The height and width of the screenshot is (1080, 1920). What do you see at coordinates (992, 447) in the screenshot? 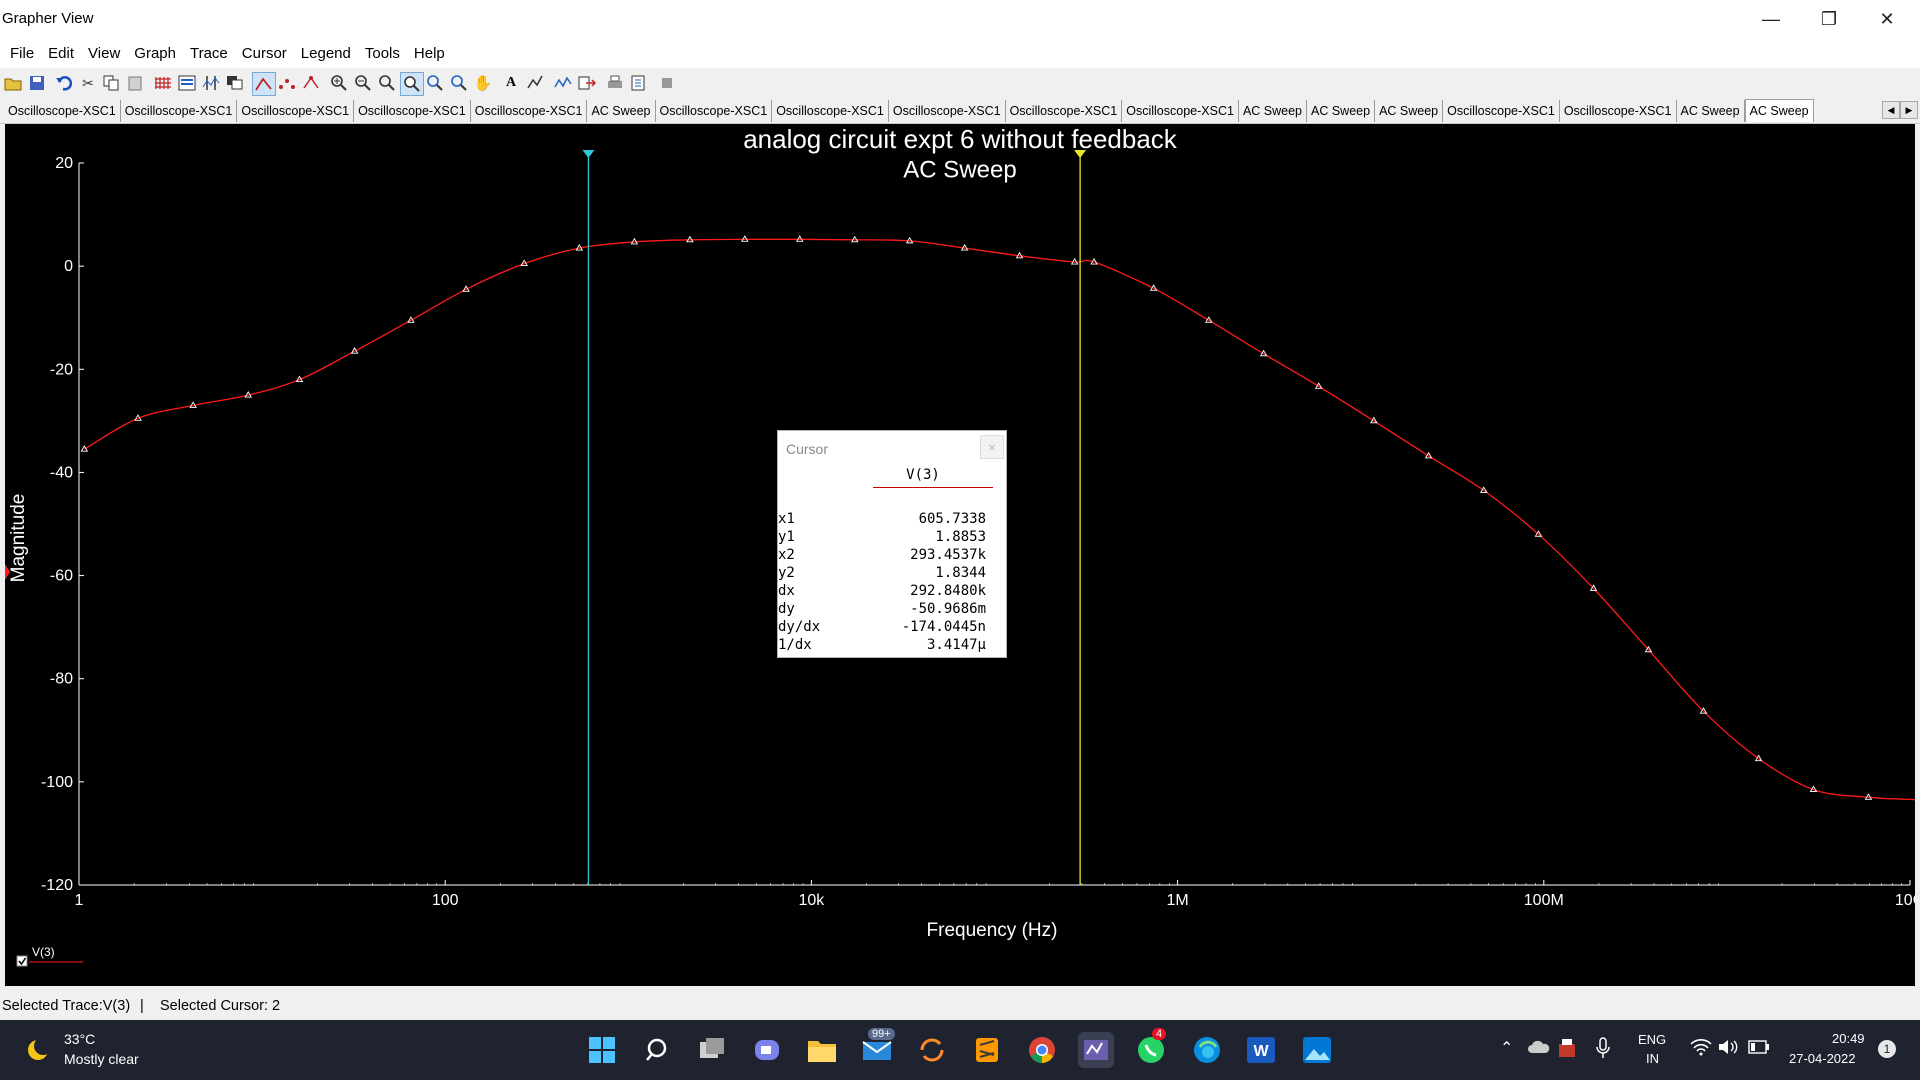
I see `cursor-window-close-button: ✕` at bounding box center [992, 447].